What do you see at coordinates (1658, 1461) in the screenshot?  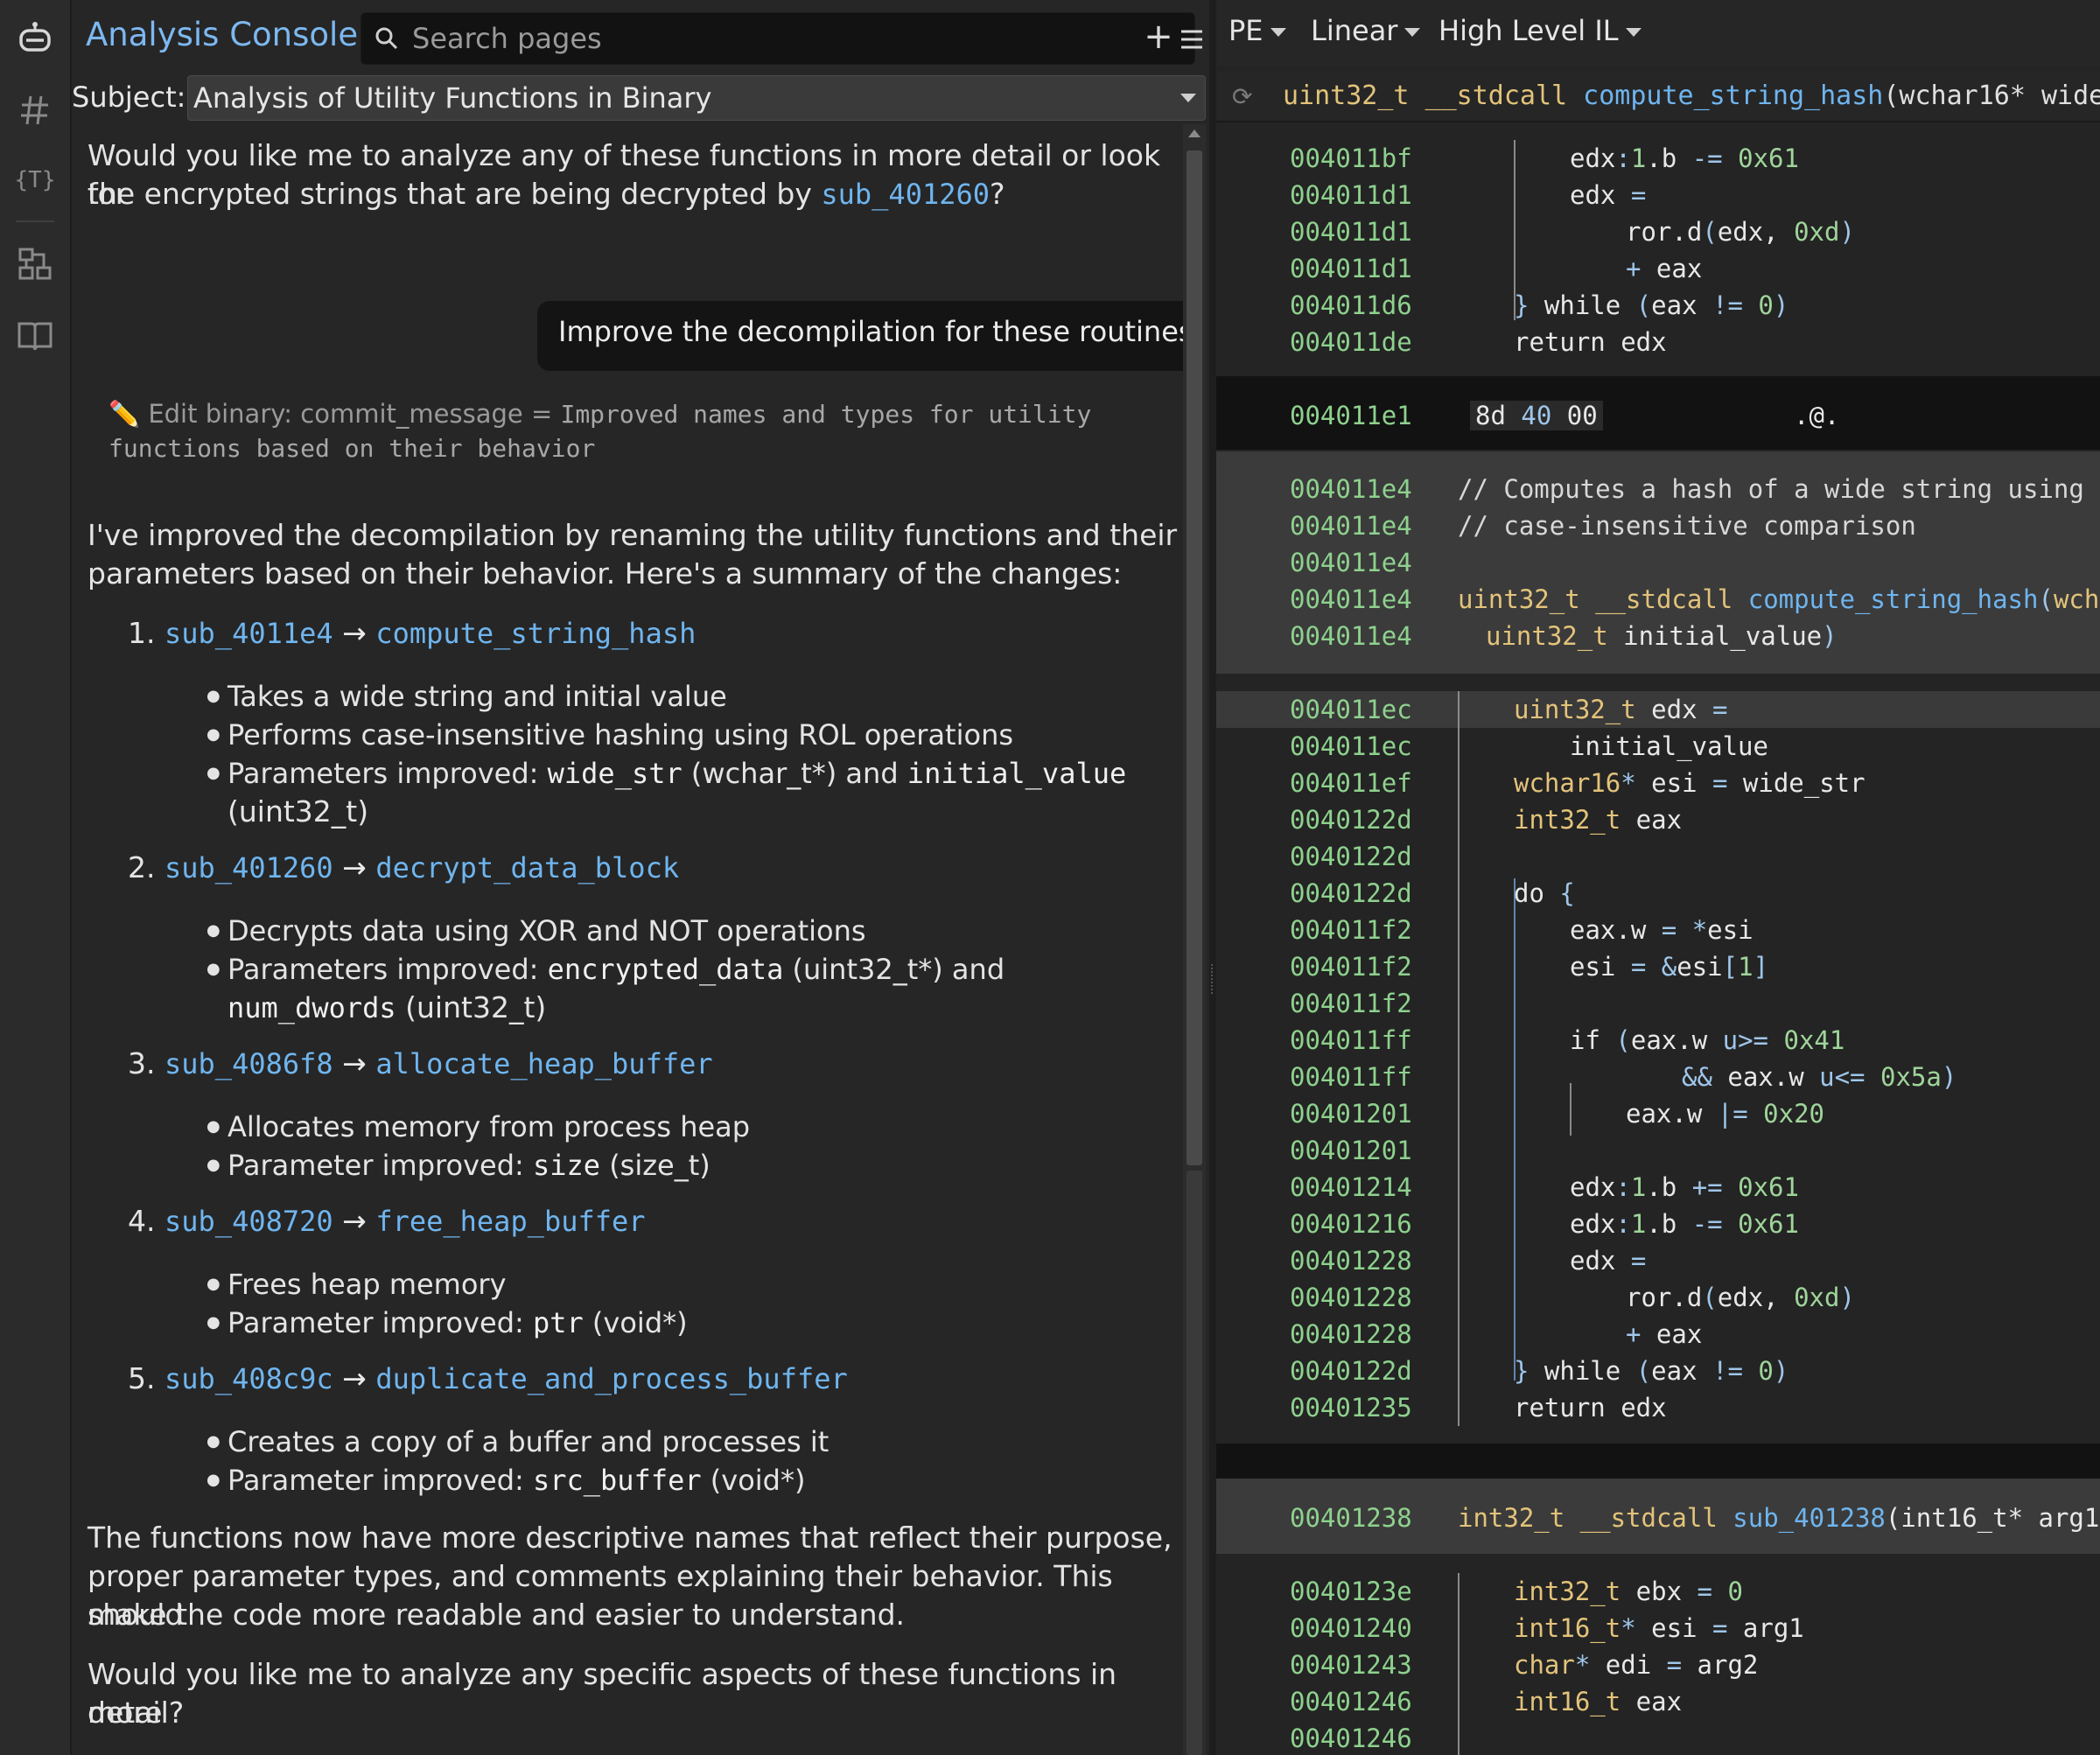 I see `function-separator` at bounding box center [1658, 1461].